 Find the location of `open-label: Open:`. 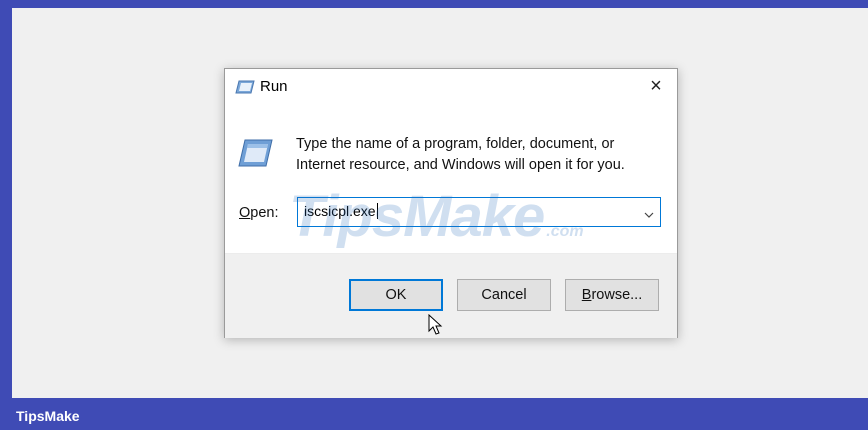

open-label: Open: is located at coordinates (259, 213).